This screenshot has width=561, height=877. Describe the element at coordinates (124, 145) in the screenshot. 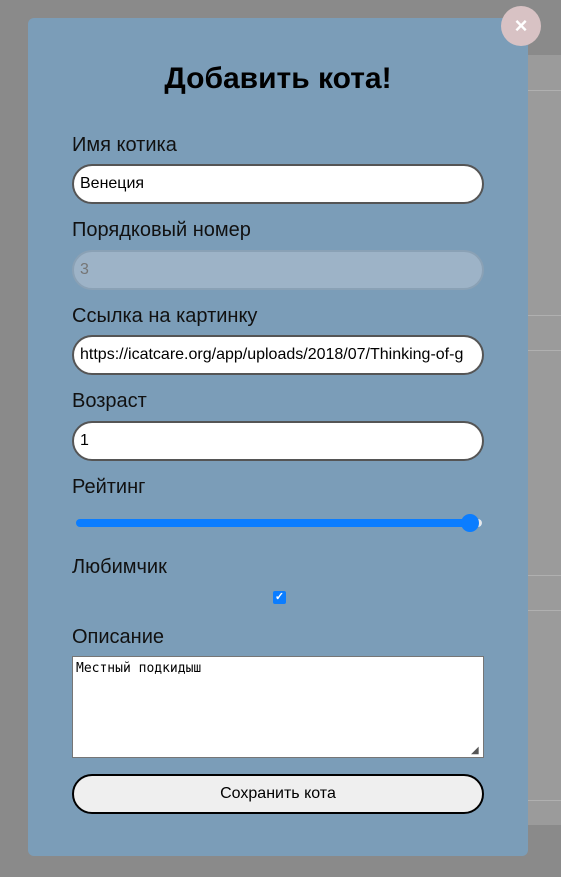

I see `name-label: Имя котика` at that location.